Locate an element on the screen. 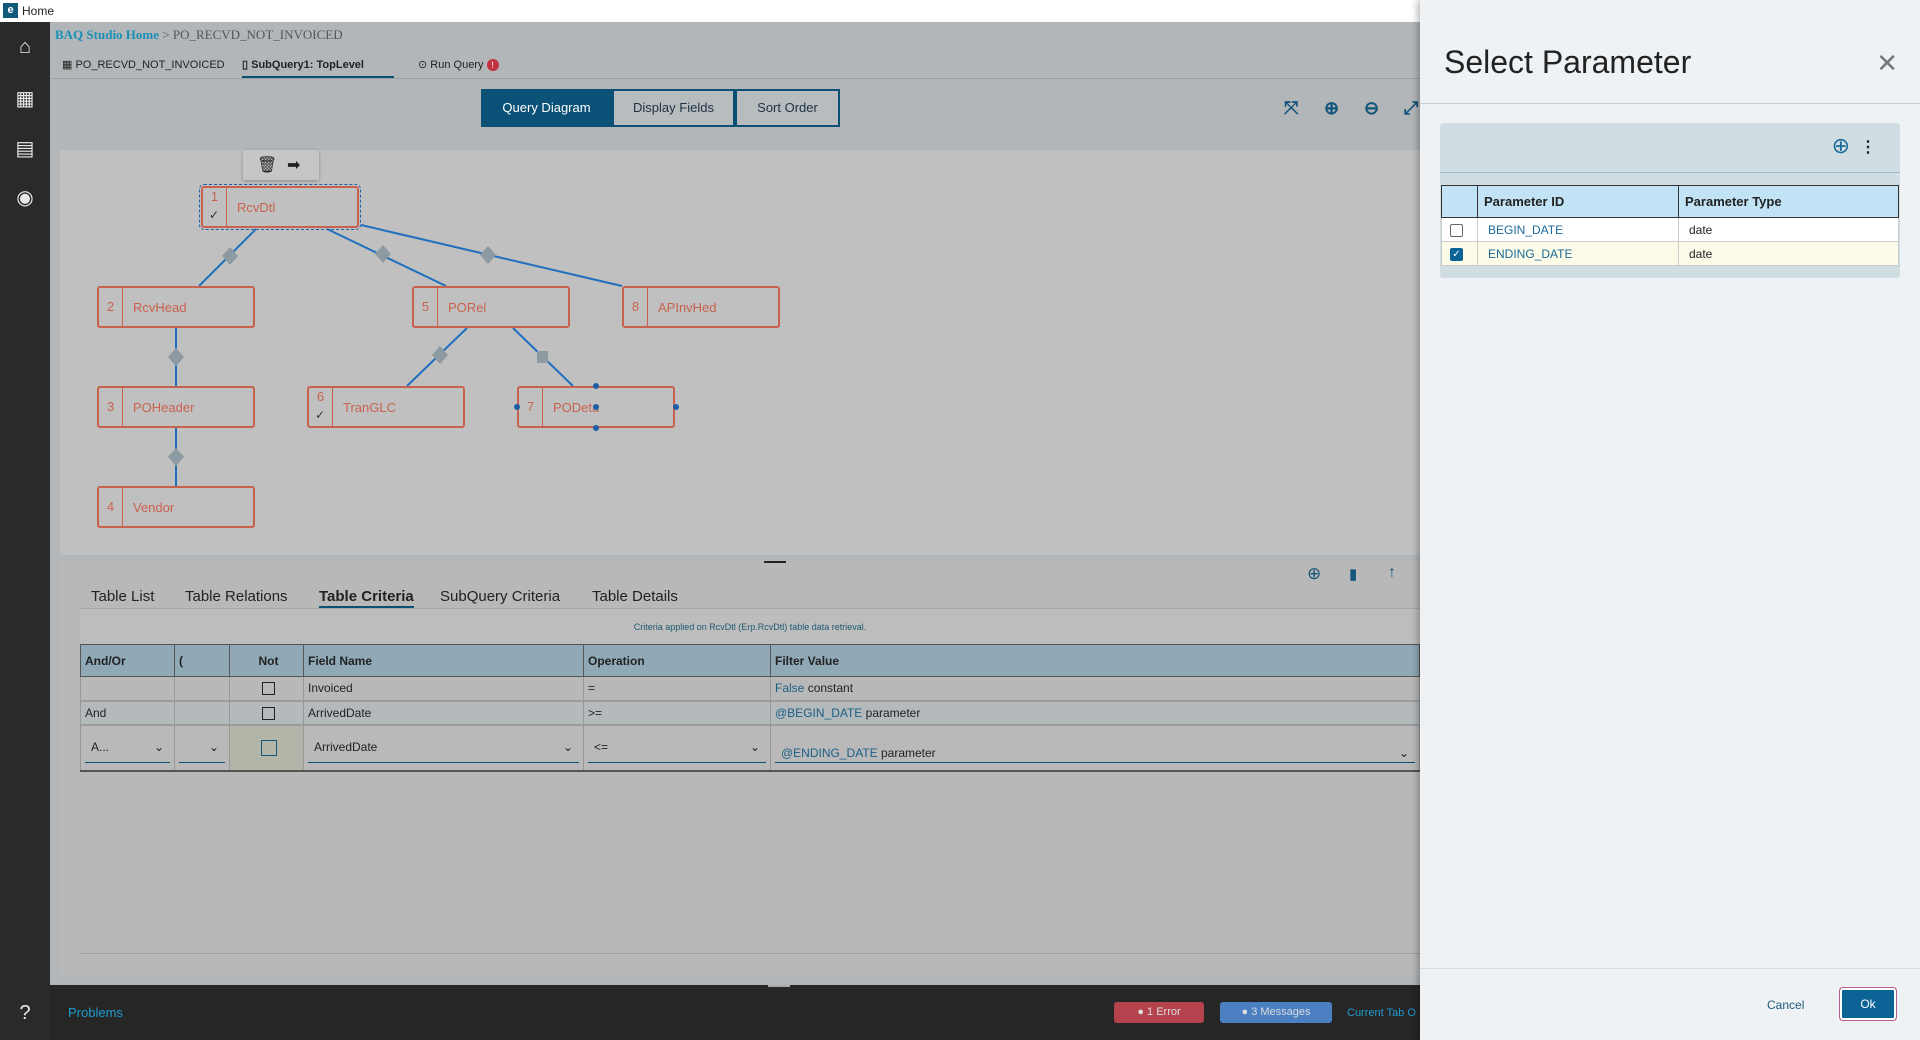 The height and width of the screenshot is (1040, 1920). table-row: Invoiced = False constant is located at coordinates (750, 689).